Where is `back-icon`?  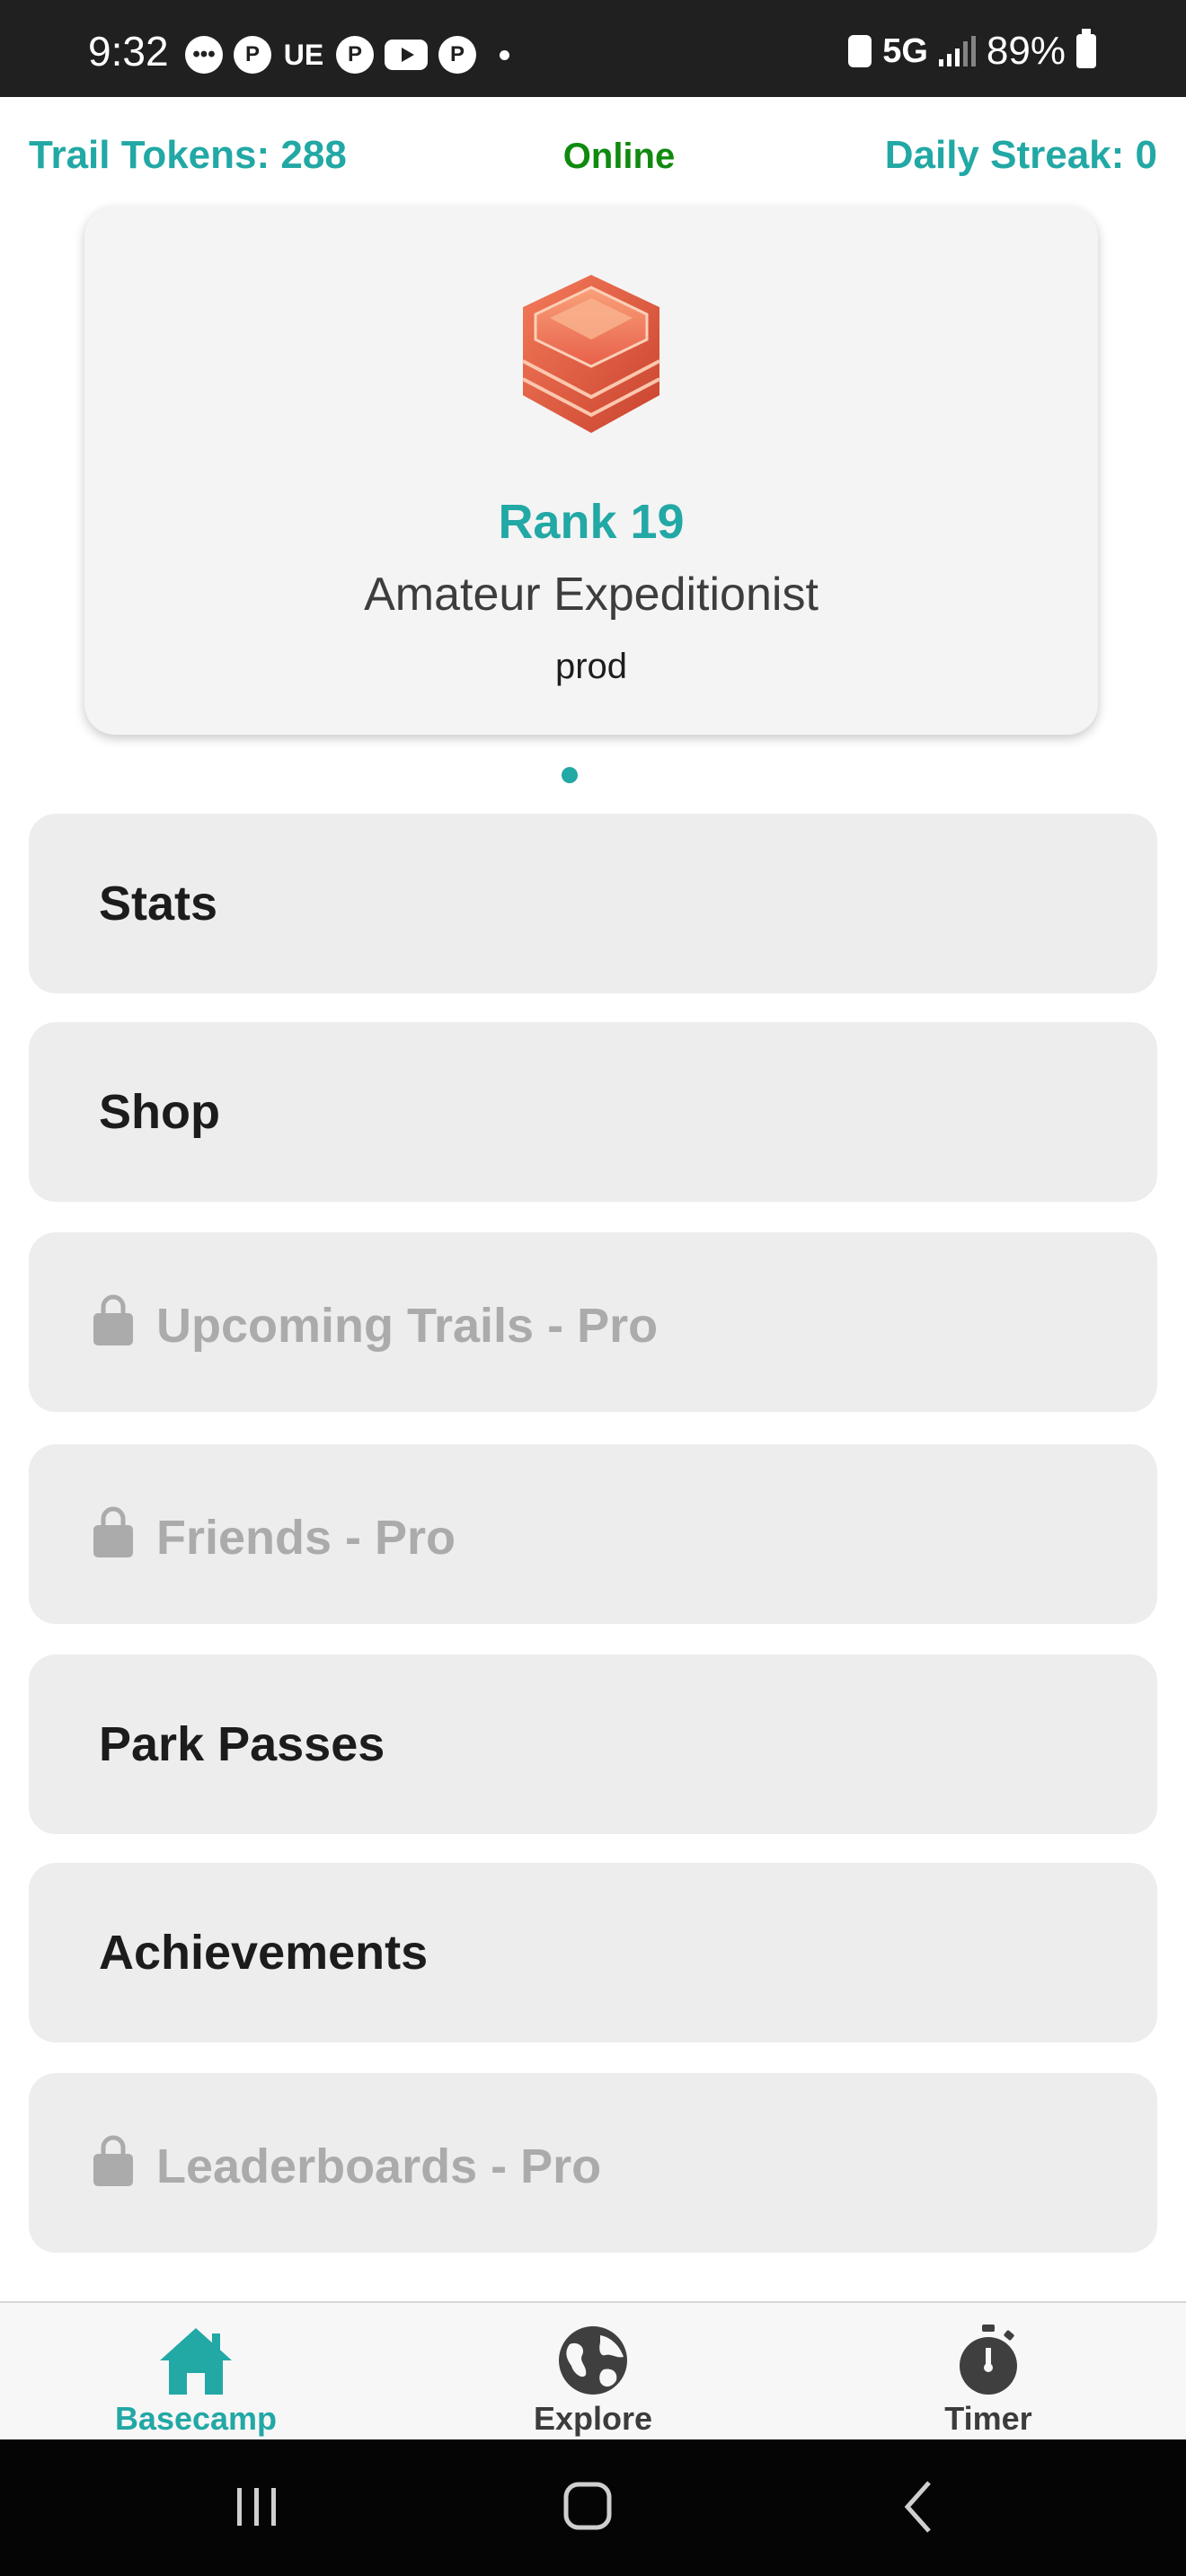 back-icon is located at coordinates (922, 2506).